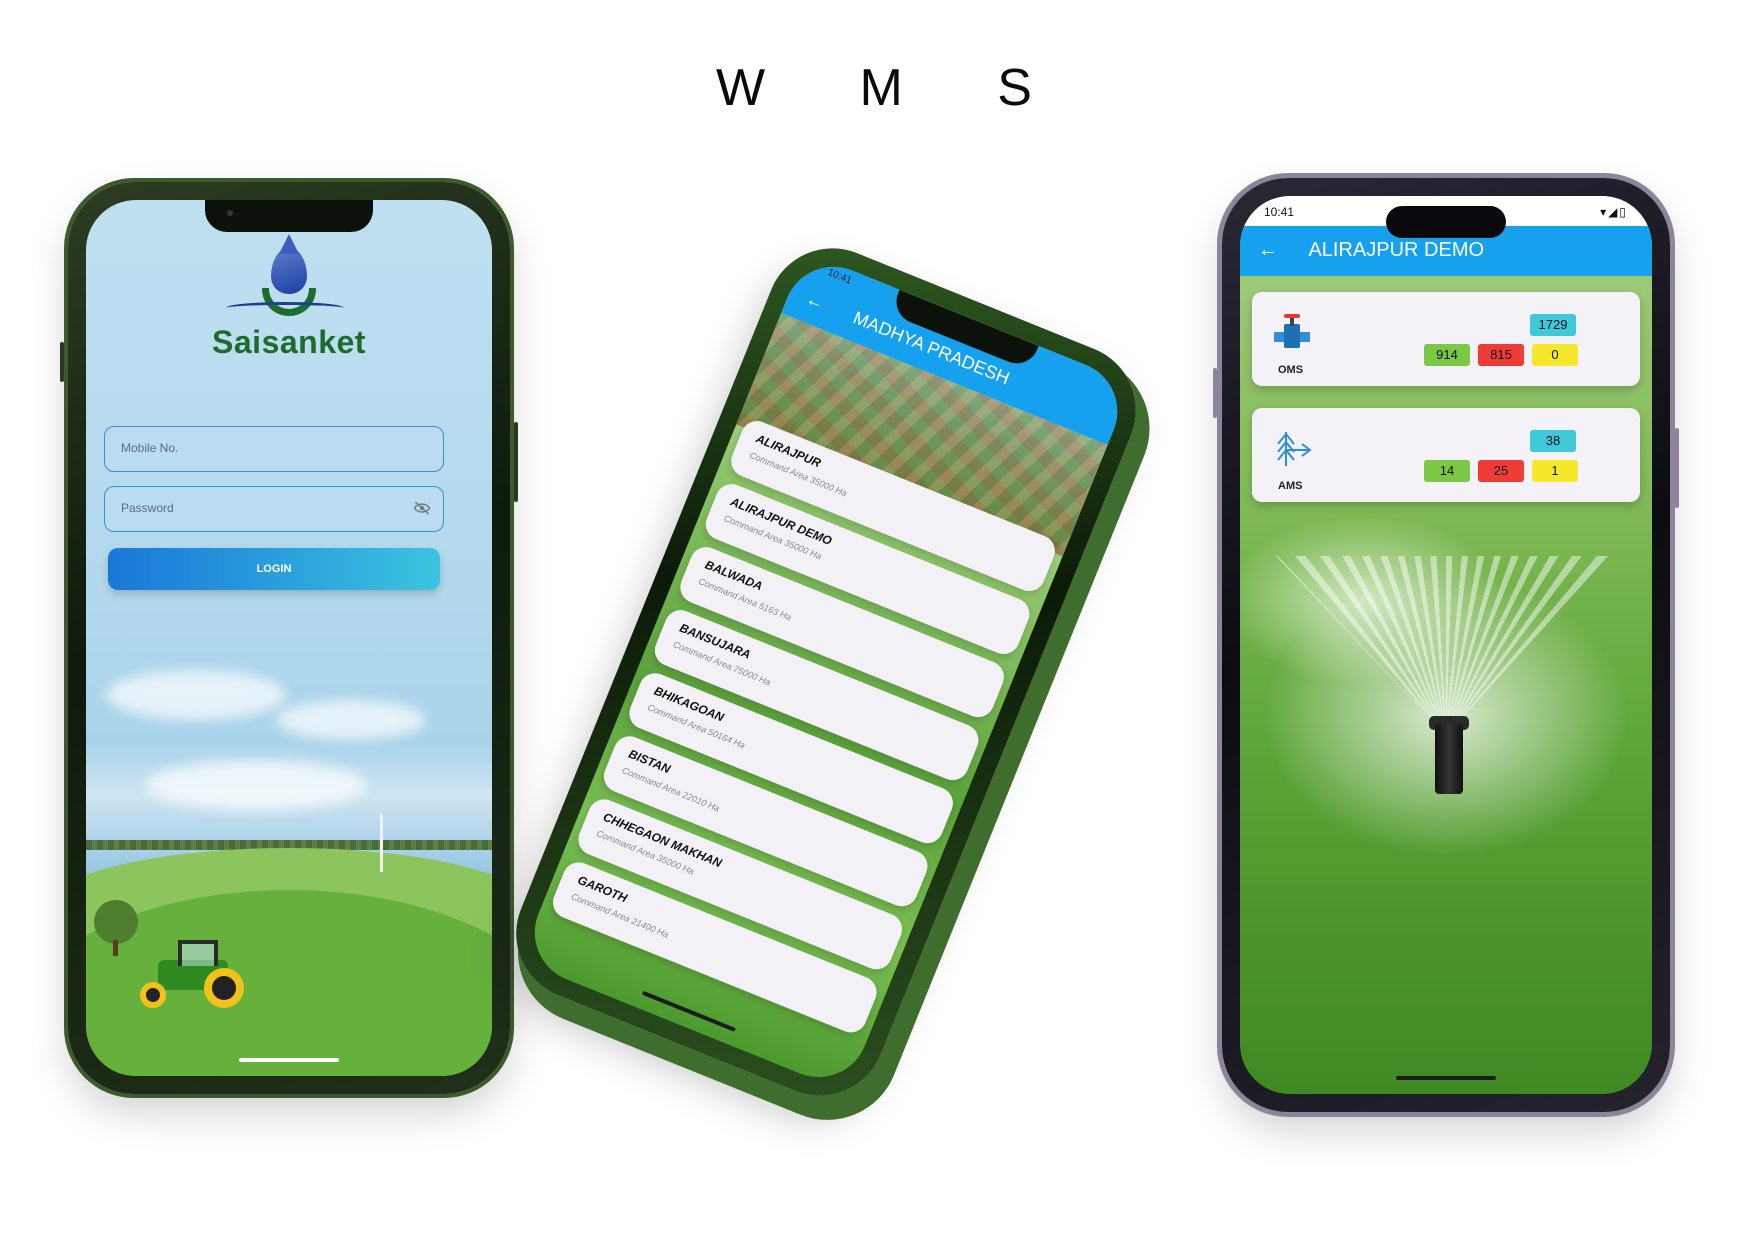  Describe the element at coordinates (153, 995) in the screenshot. I see `tractor-front-wheel` at that location.